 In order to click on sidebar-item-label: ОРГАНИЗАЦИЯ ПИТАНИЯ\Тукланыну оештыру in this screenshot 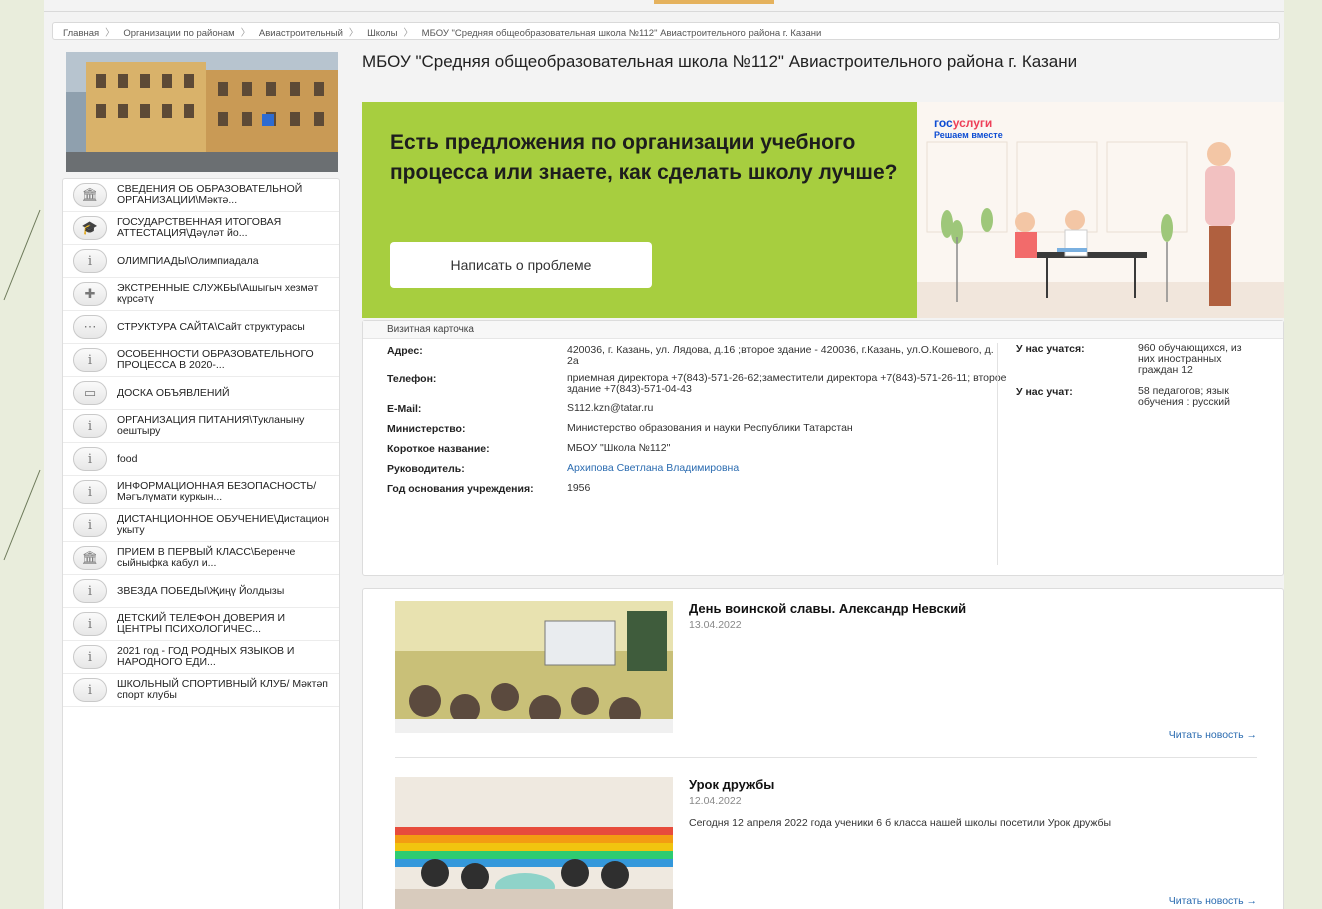, I will do `click(211, 425)`.